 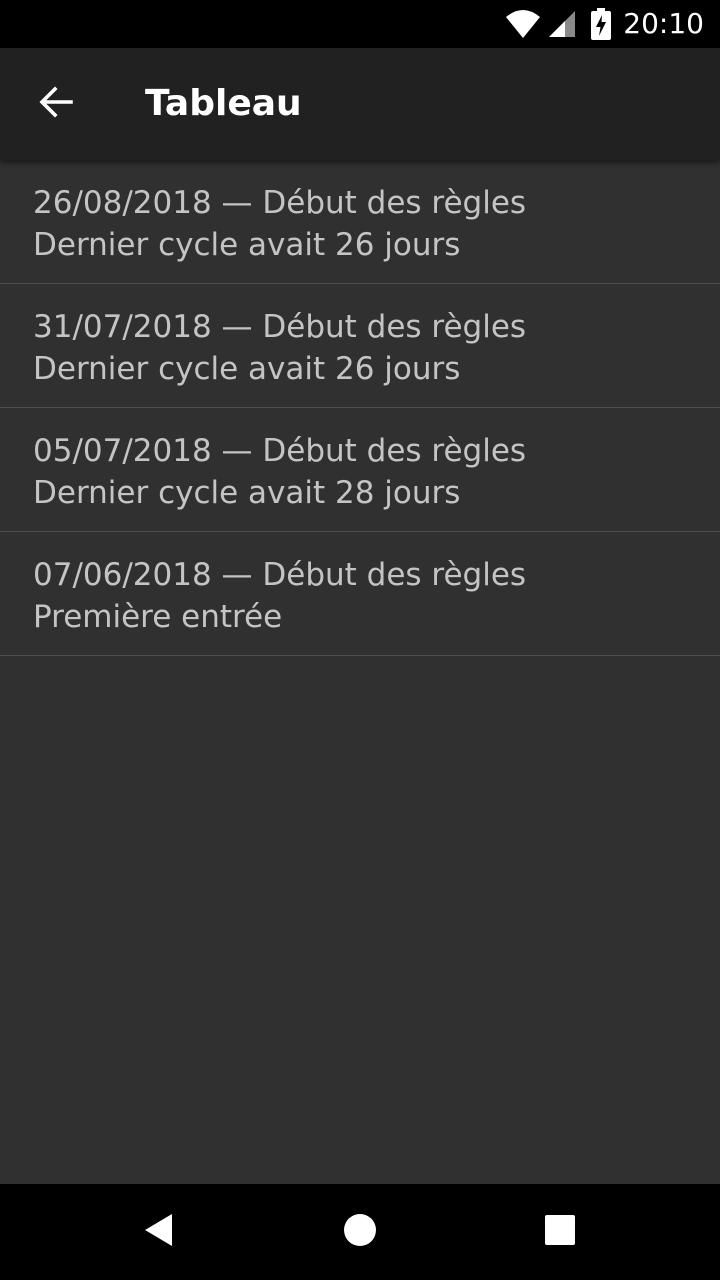 What do you see at coordinates (158, 617) in the screenshot?
I see `entry-cycle-line: Première entrée` at bounding box center [158, 617].